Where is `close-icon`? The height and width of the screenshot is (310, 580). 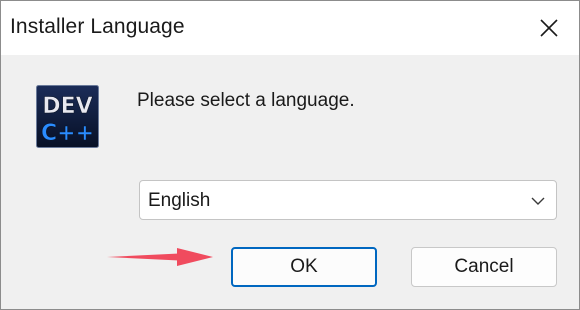 close-icon is located at coordinates (549, 28).